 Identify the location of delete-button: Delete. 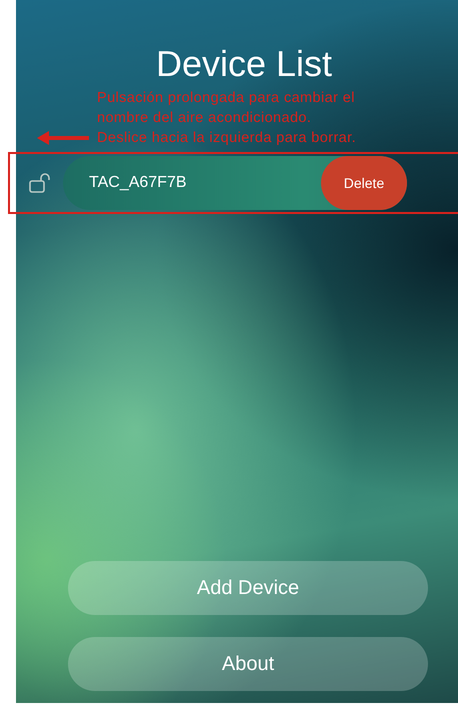
(364, 183).